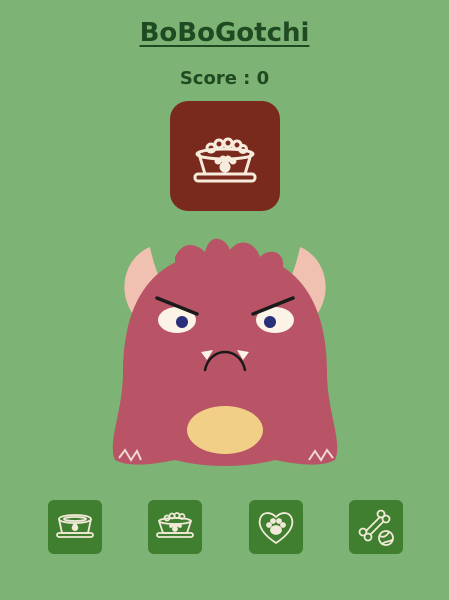 The width and height of the screenshot is (449, 600). I want to click on game-title: BoBoGotchi, so click(224, 33).